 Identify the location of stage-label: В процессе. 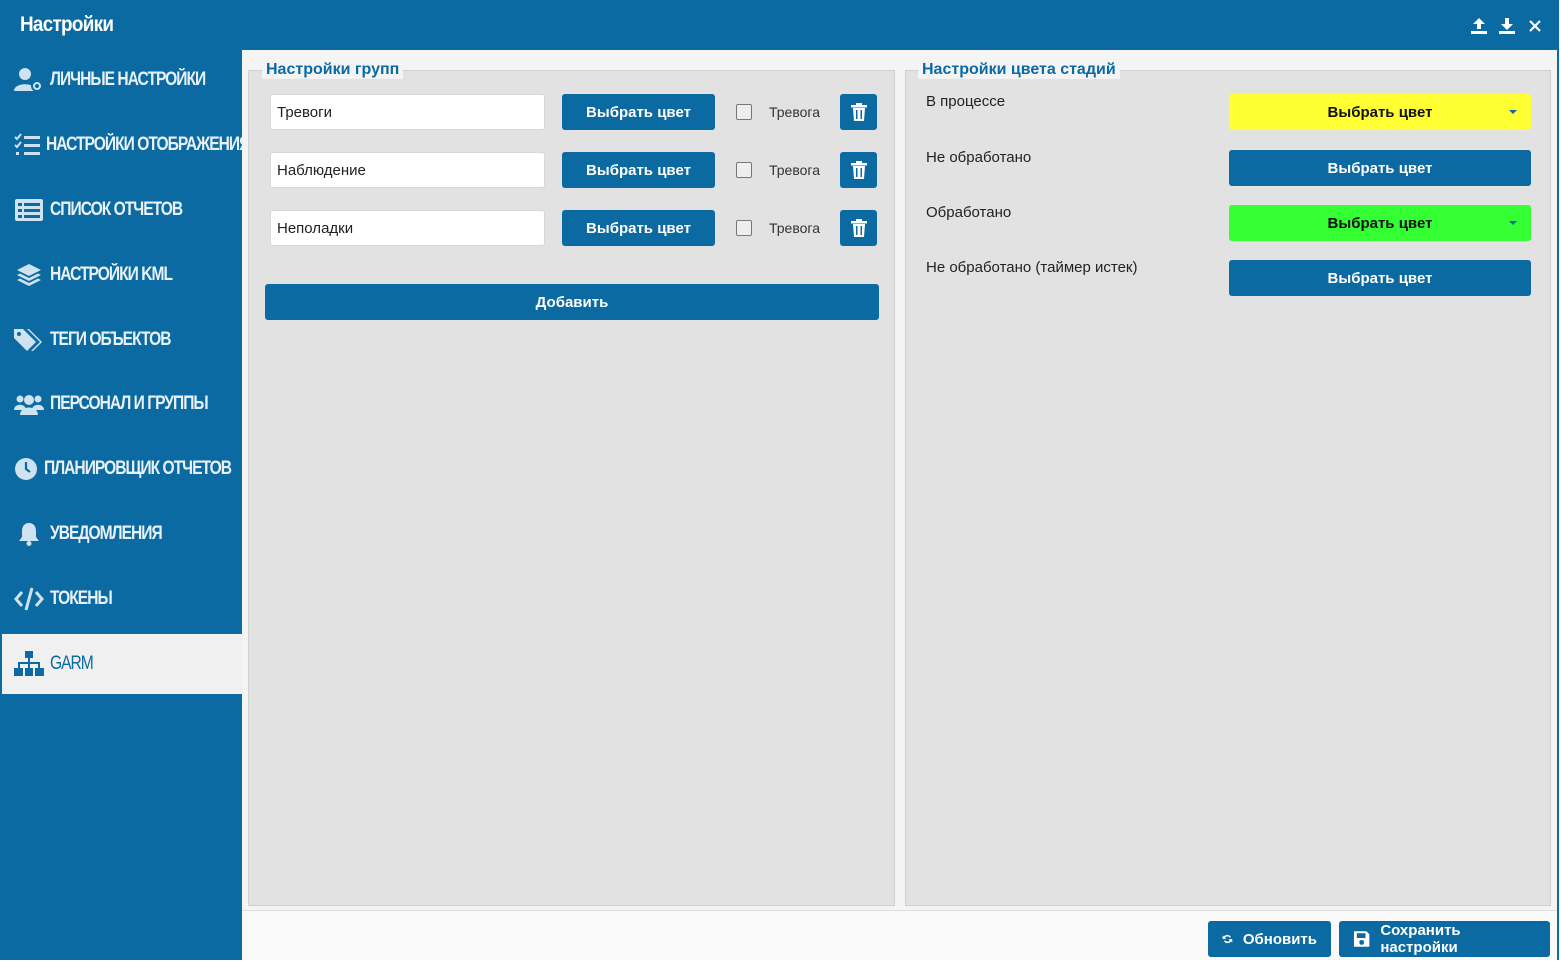
(966, 101).